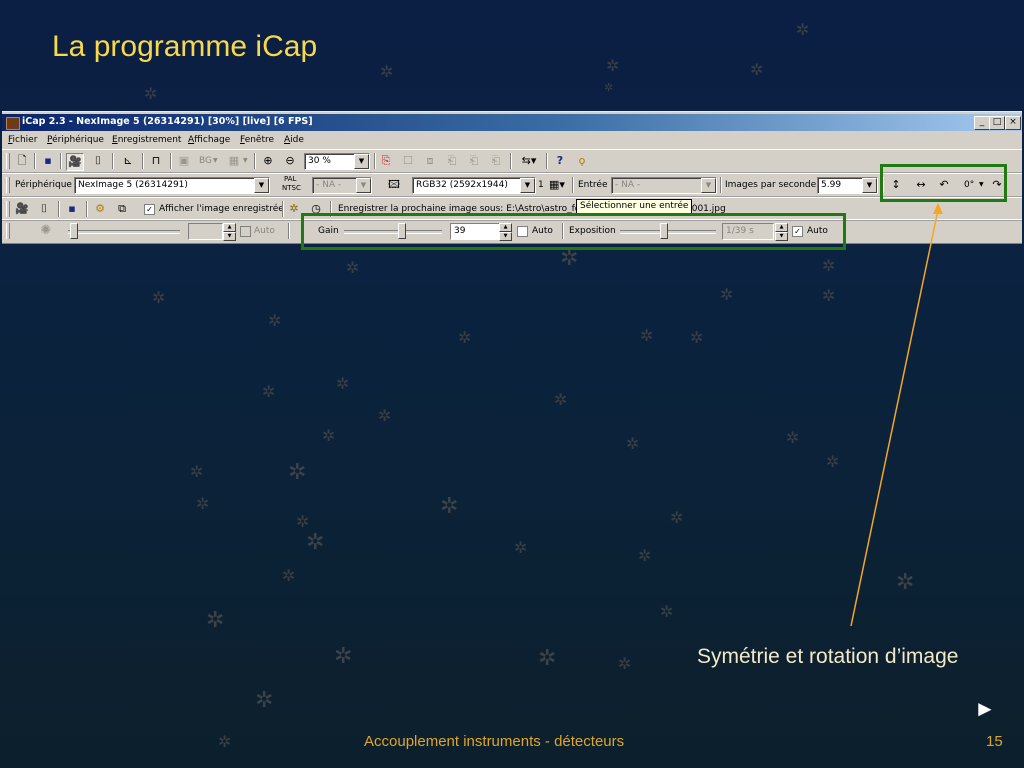 The image size is (1024, 768). Describe the element at coordinates (771, 185) in the screenshot. I see `fps-label: Images par seconde` at that location.